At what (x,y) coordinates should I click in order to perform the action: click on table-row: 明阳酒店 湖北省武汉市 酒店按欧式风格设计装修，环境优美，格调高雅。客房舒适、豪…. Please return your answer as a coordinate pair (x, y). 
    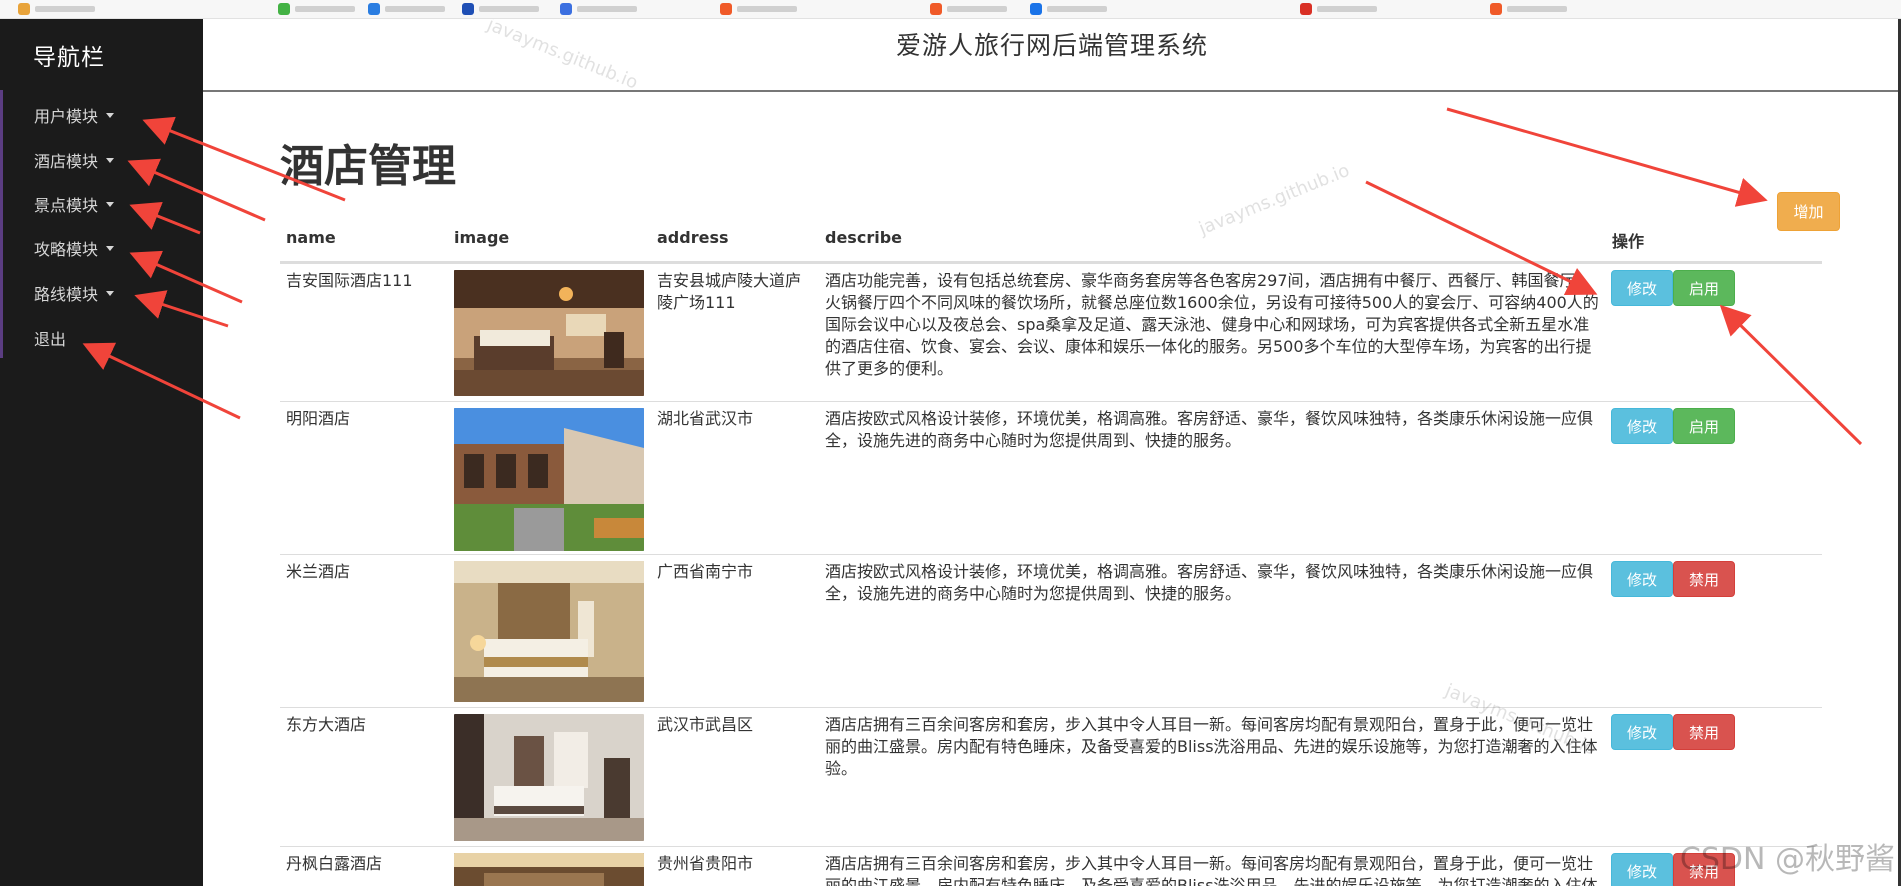
    Looking at the image, I should click on (1051, 478).